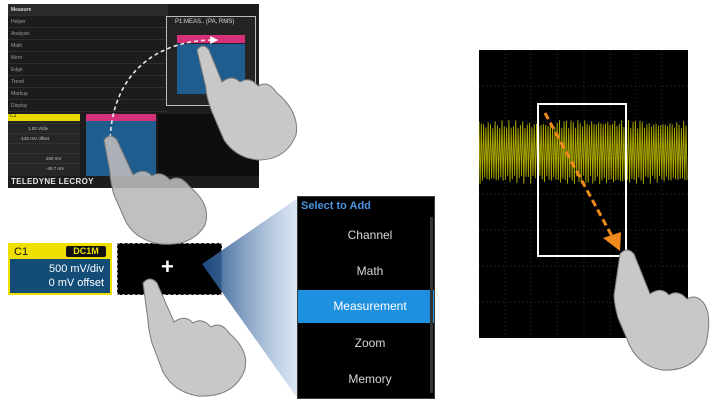 This screenshot has height=401, width=712. I want to click on drag-direction-arrow, so click(579, 175).